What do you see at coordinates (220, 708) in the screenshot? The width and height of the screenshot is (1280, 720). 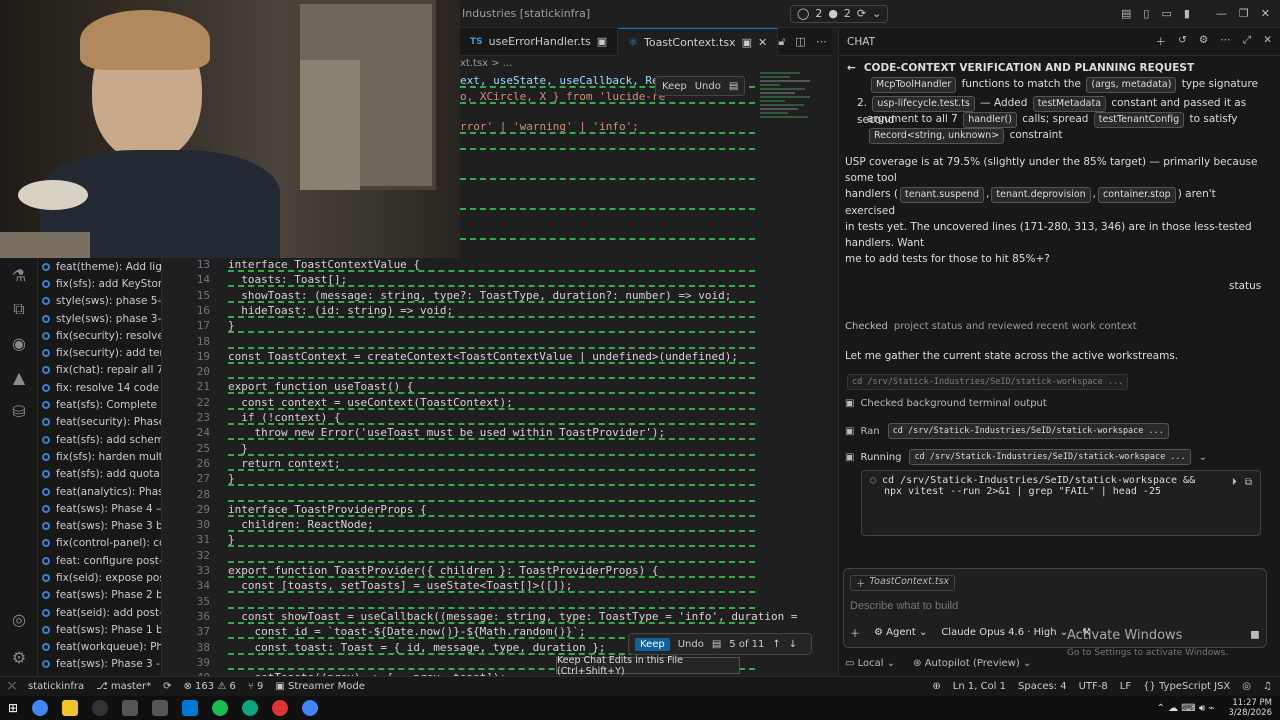 I see `spotify-icon` at bounding box center [220, 708].